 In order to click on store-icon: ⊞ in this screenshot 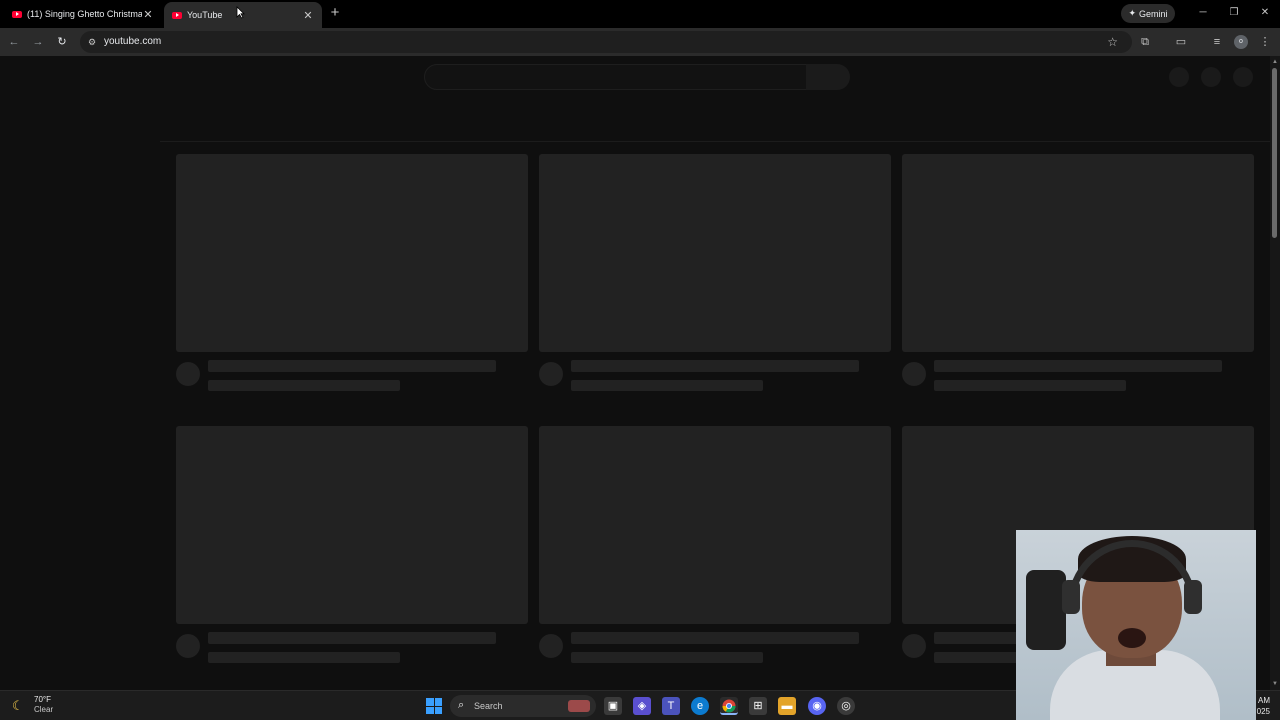, I will do `click(758, 706)`.